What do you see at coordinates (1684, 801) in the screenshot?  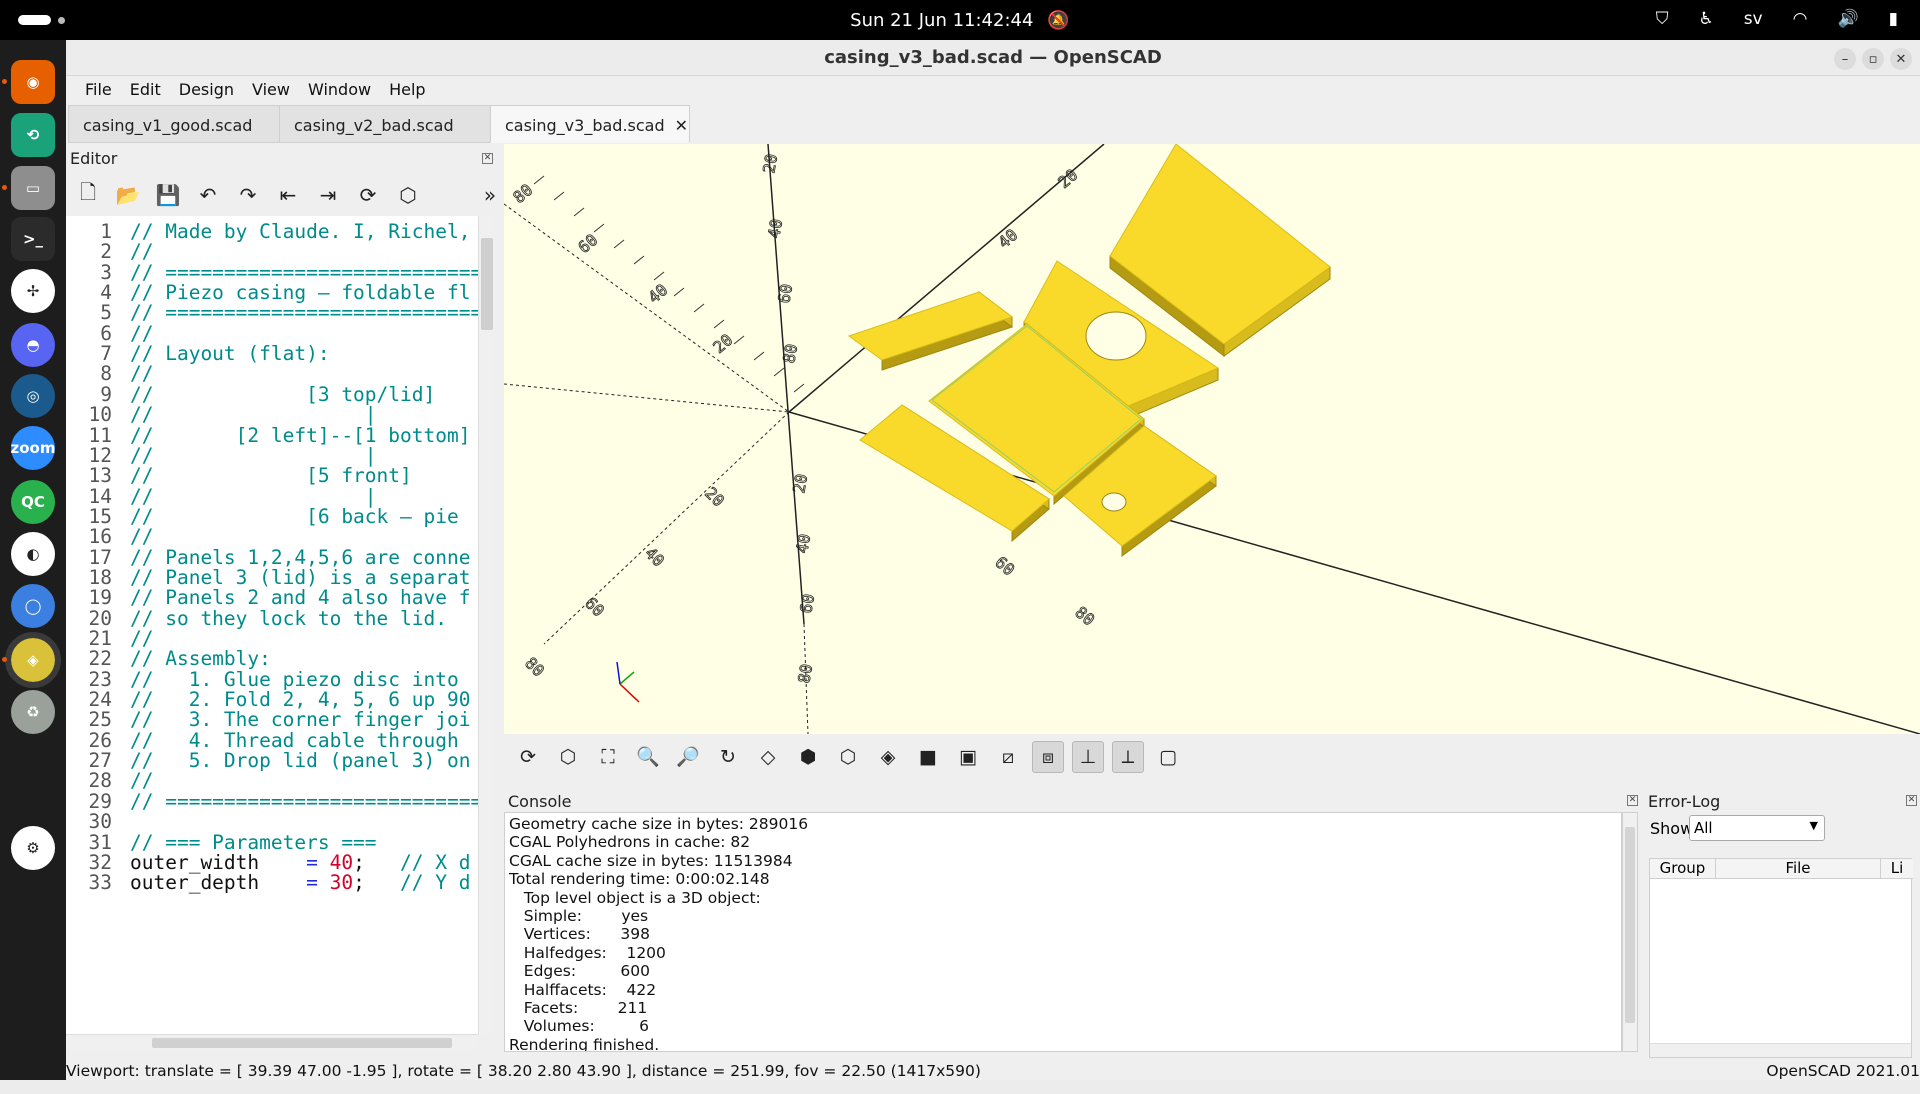 I see `error-log-title: Error-Log` at bounding box center [1684, 801].